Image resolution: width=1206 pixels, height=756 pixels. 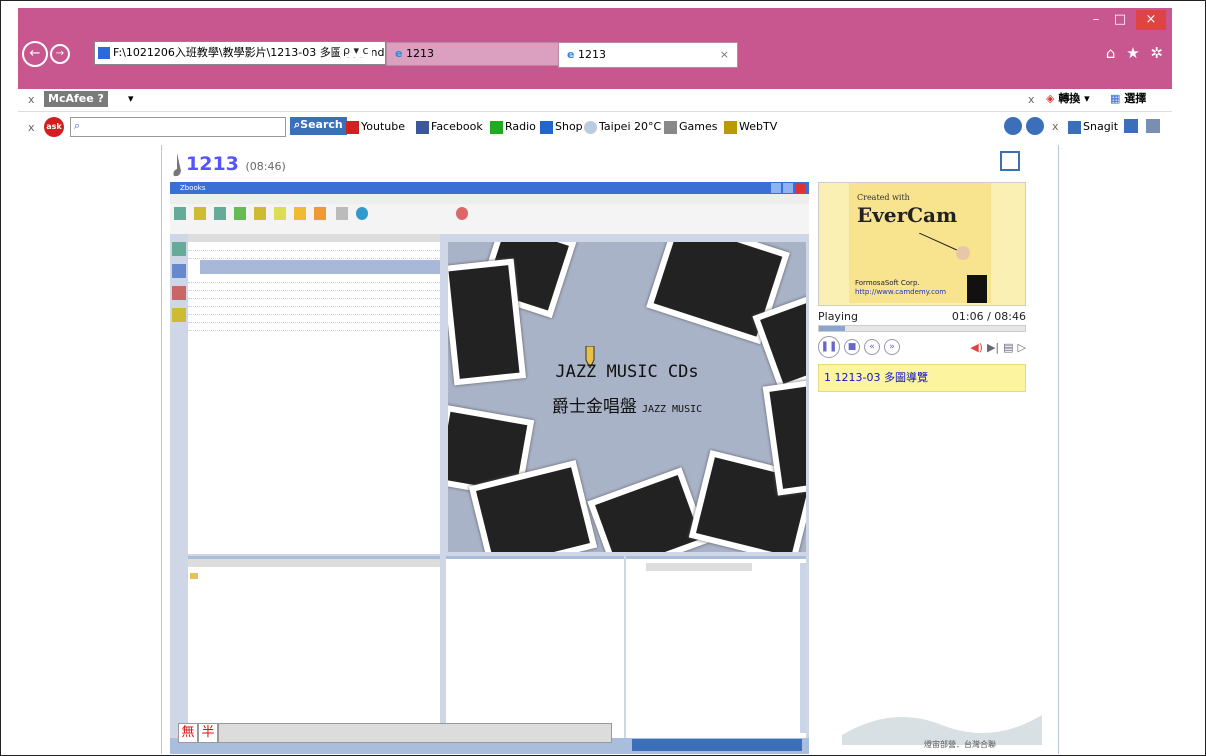 What do you see at coordinates (648, 55) in the screenshot?
I see `tab-2: e 1213 ×` at bounding box center [648, 55].